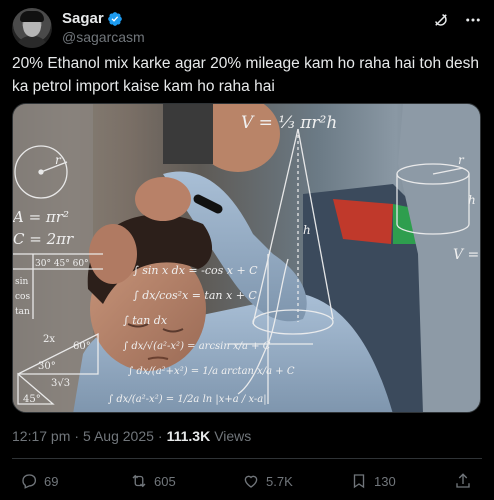 The width and height of the screenshot is (494, 500). What do you see at coordinates (165, 481) in the screenshot?
I see `retweet-count: 605` at bounding box center [165, 481].